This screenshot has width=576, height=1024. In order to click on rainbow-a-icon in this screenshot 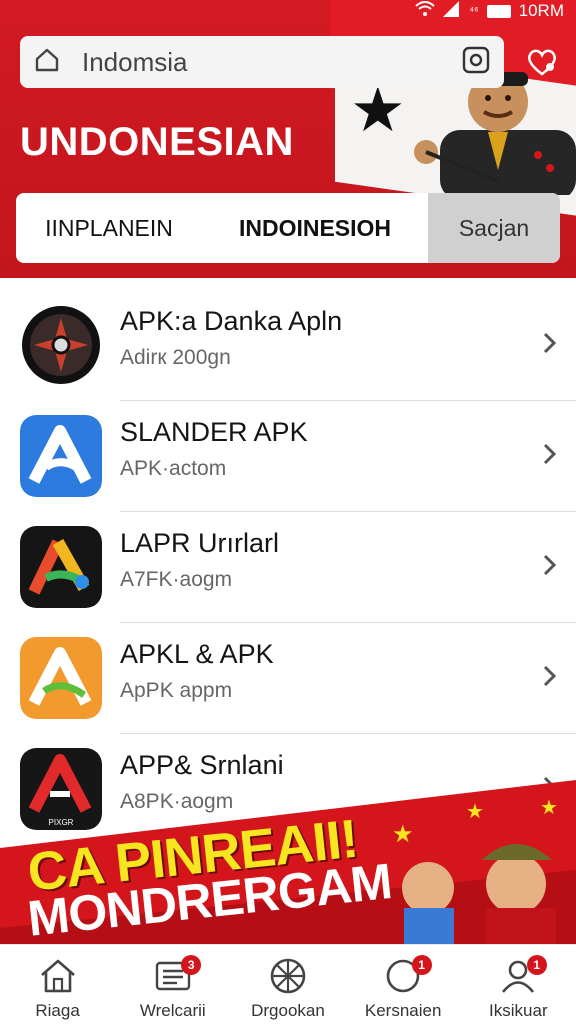, I will do `click(61, 567)`.